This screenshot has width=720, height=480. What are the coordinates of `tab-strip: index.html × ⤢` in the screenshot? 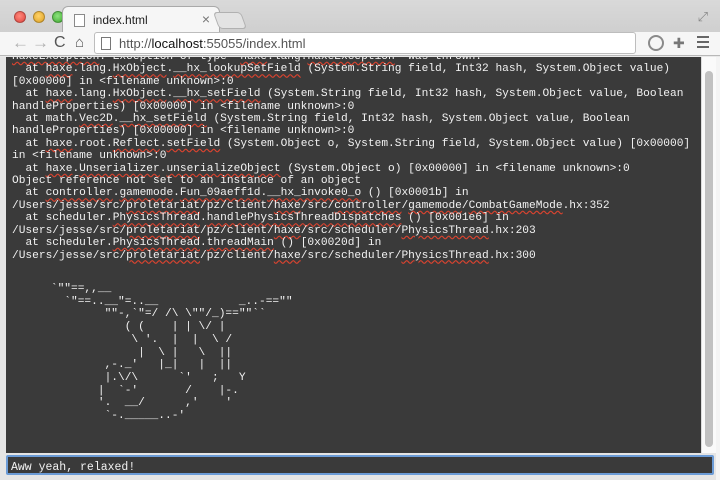 It's located at (360, 16).